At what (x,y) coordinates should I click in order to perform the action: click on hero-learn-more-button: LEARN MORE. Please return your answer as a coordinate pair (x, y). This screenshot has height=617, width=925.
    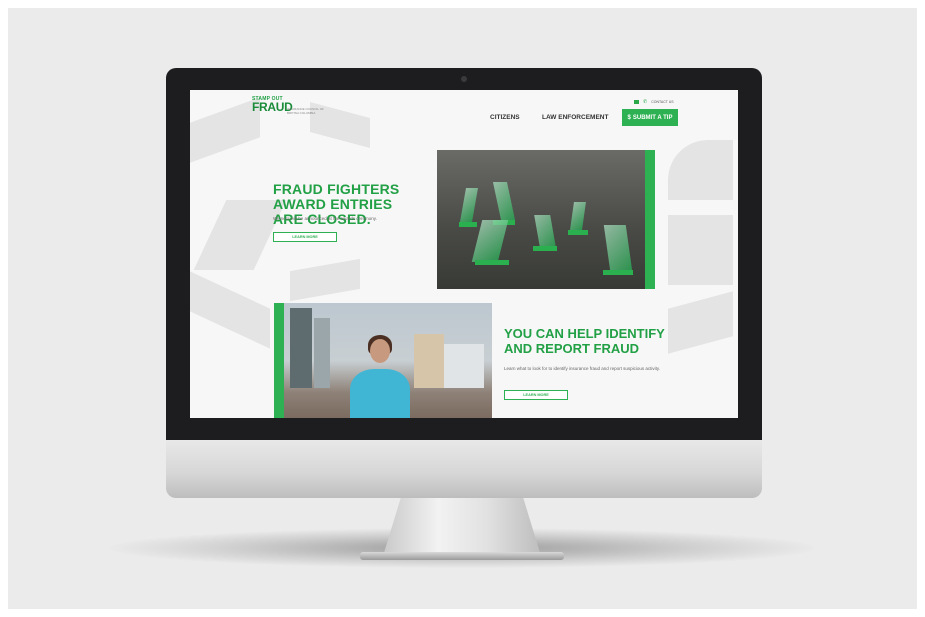
    Looking at the image, I should click on (305, 237).